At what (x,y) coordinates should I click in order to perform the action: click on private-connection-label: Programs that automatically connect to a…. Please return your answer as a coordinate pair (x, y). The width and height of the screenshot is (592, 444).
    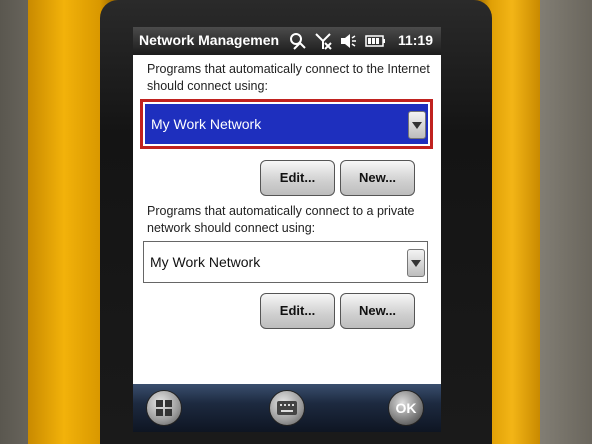
    Looking at the image, I should click on (281, 219).